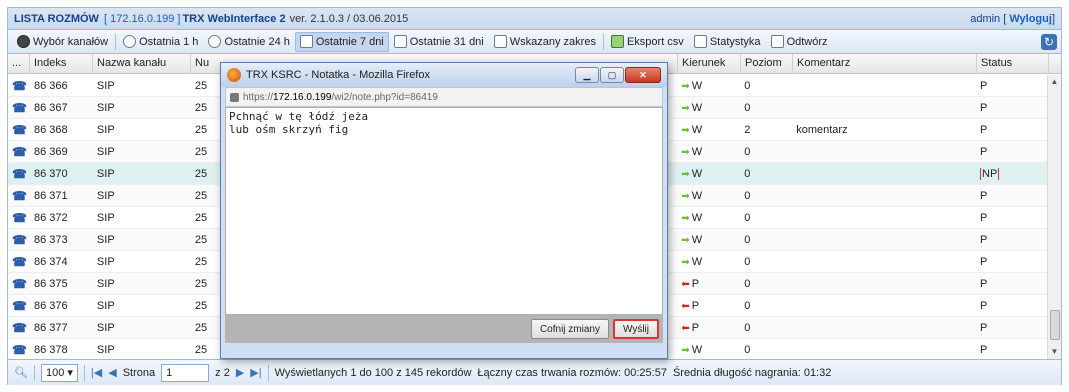 The height and width of the screenshot is (392, 1069). I want to click on col-header-index: Indeks, so click(61, 64).